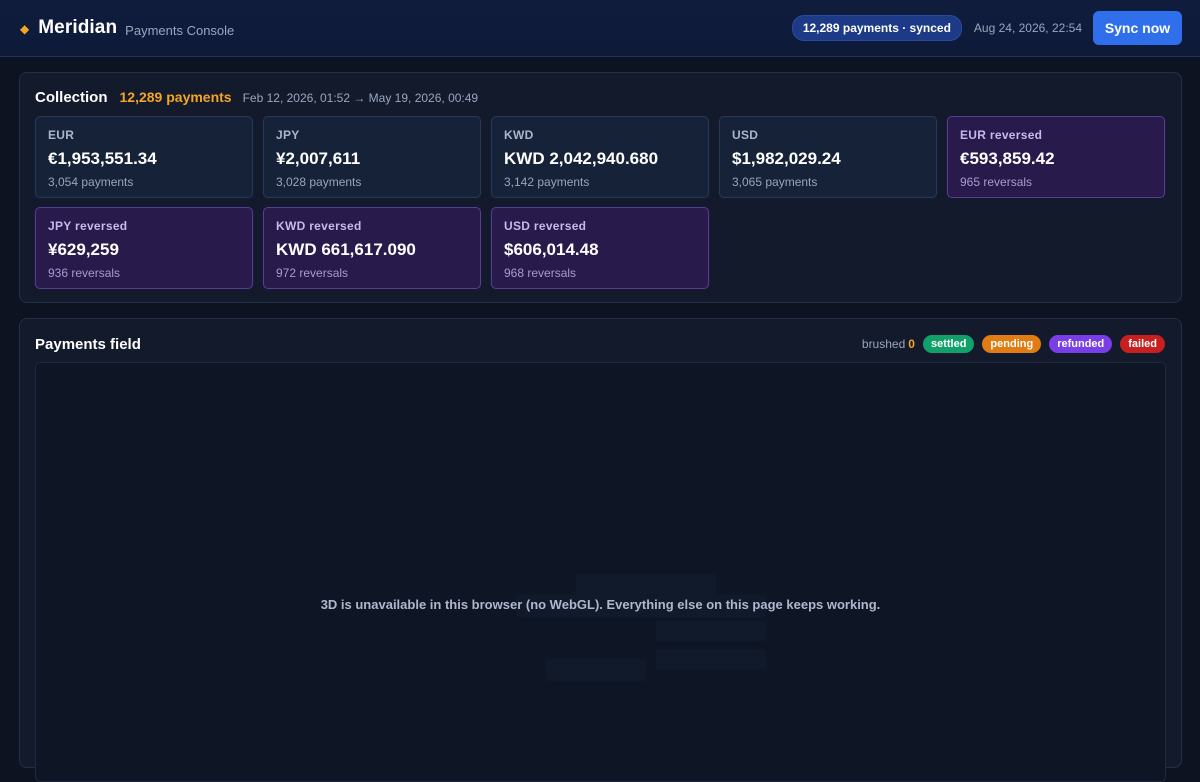  Describe the element at coordinates (519, 135) in the screenshot. I see `card-label: KWD` at that location.